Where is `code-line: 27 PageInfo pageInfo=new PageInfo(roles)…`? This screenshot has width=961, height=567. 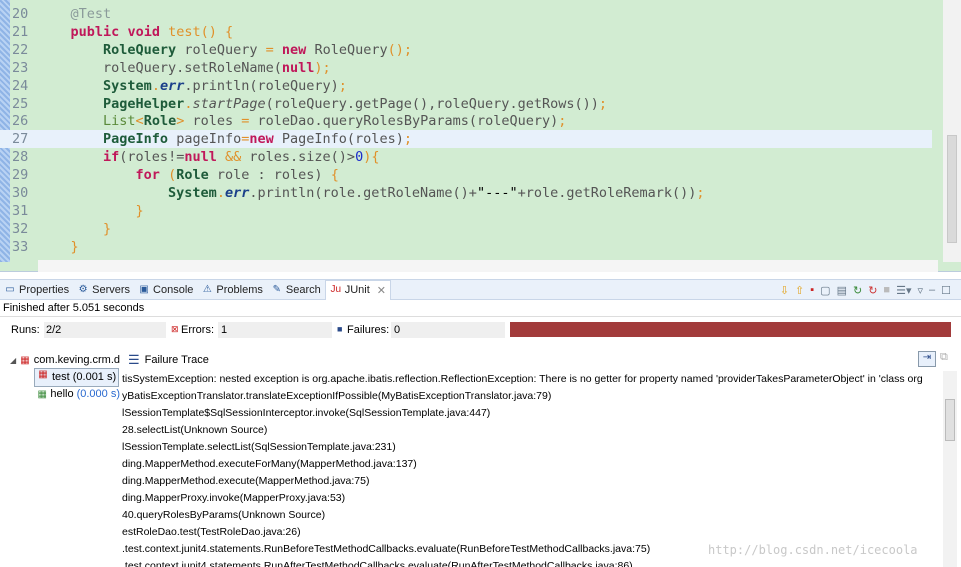
code-line: 27 PageInfo pageInfo=new PageInfo(roles)… is located at coordinates (466, 139).